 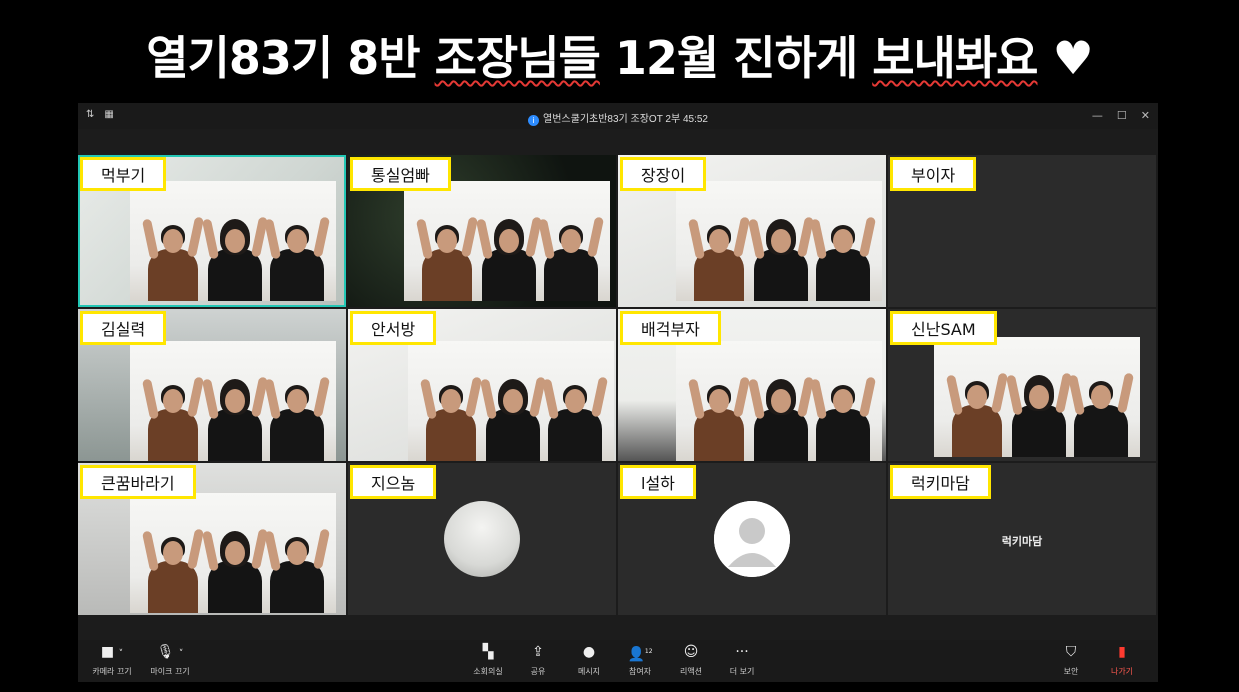 I want to click on video-tile: 배걱부자, so click(x=752, y=385).